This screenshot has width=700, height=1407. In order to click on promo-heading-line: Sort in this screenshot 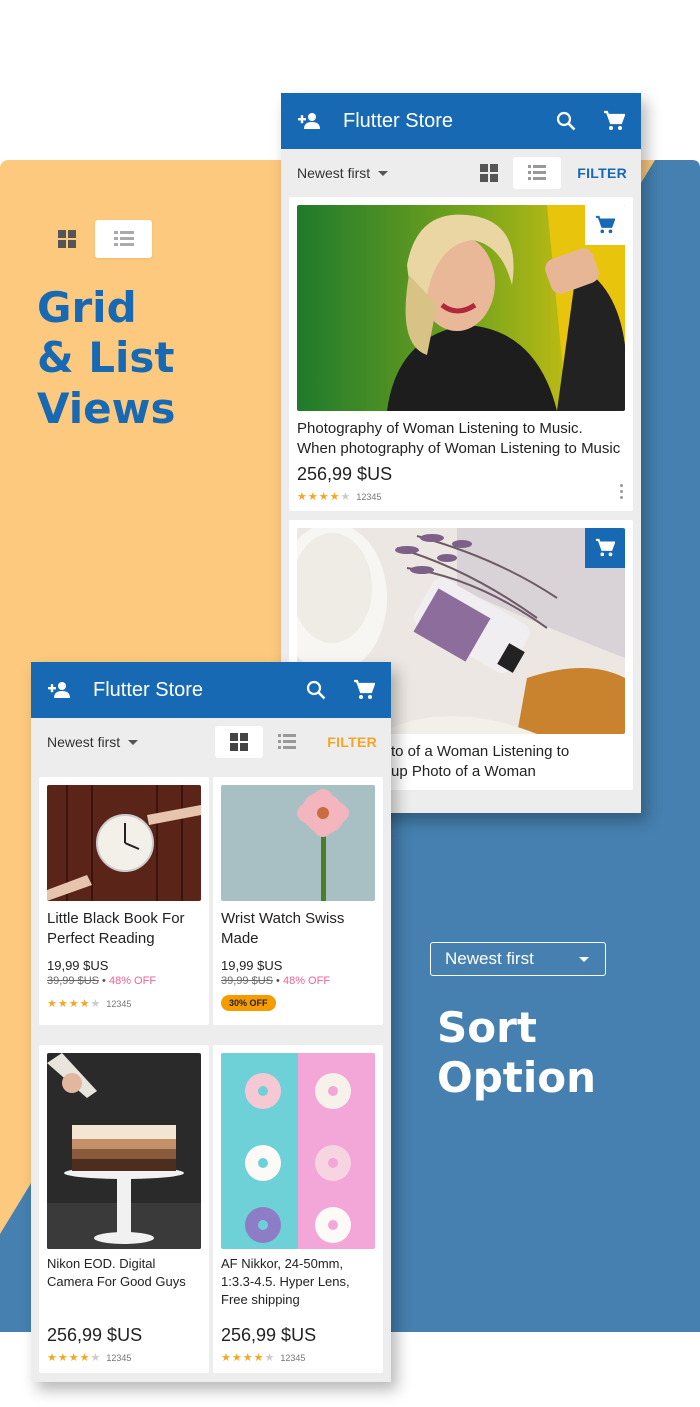, I will do `click(487, 1027)`.